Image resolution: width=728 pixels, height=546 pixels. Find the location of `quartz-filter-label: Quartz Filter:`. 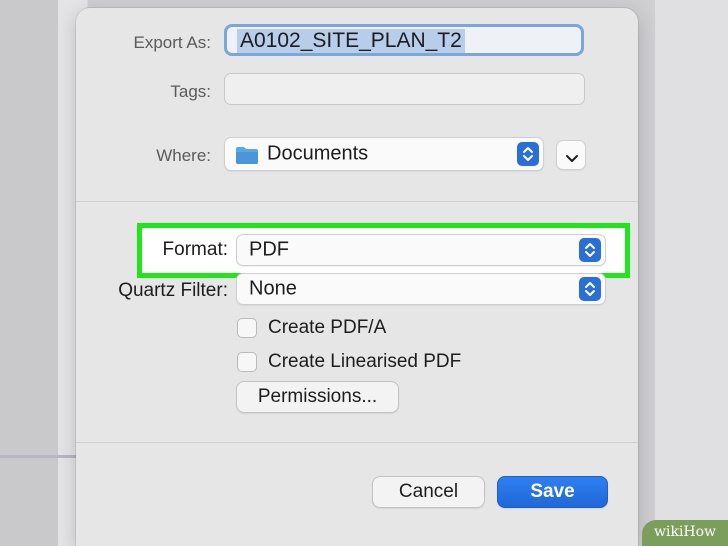

quartz-filter-label: Quartz Filter: is located at coordinates (173, 290).